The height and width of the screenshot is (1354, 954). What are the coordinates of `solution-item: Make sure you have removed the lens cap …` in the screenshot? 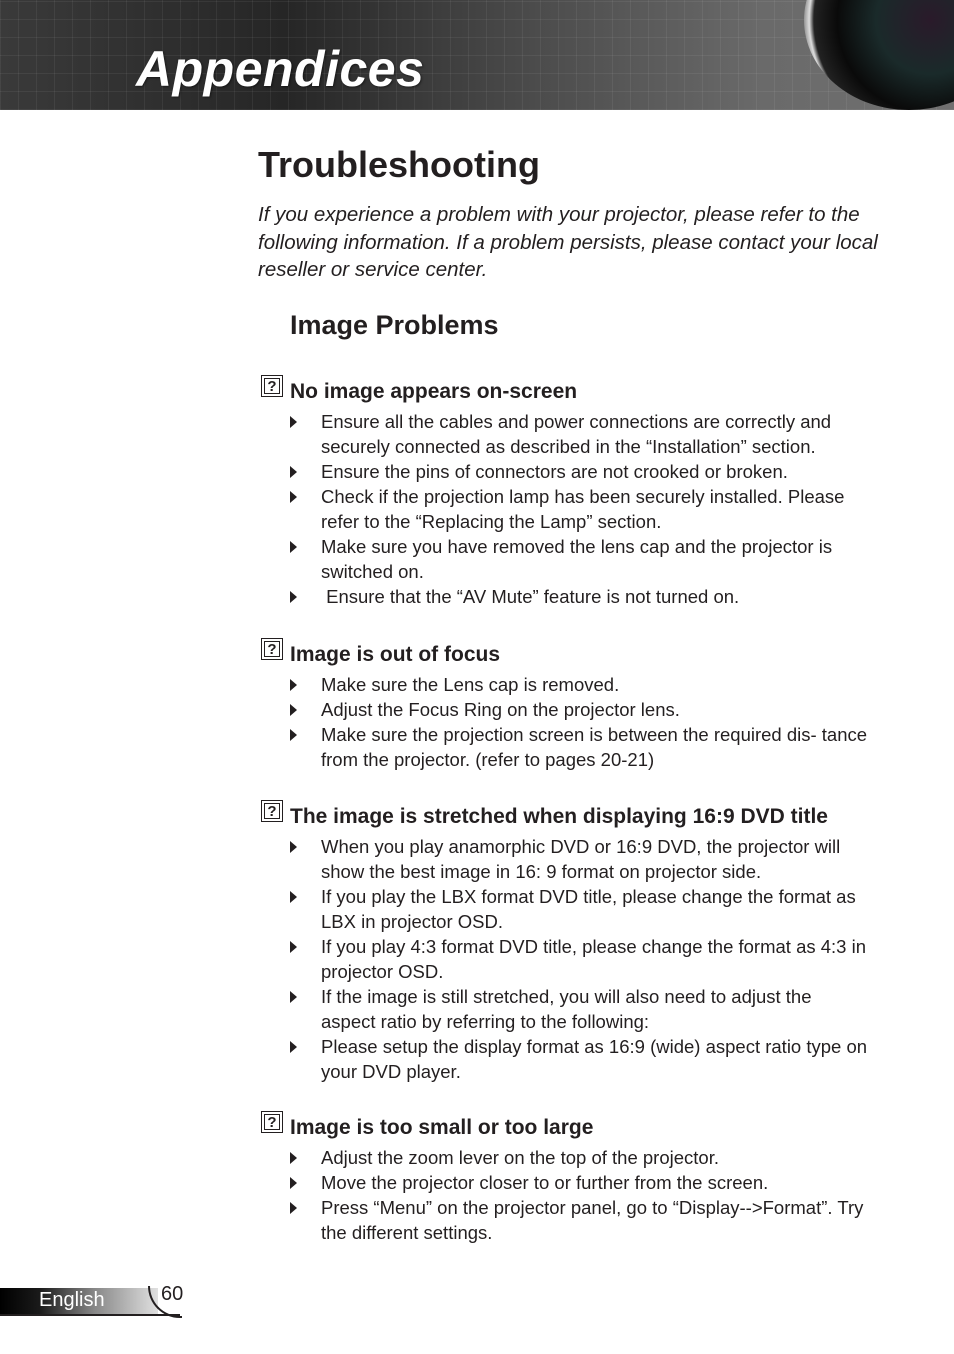 It's located at (580, 559).